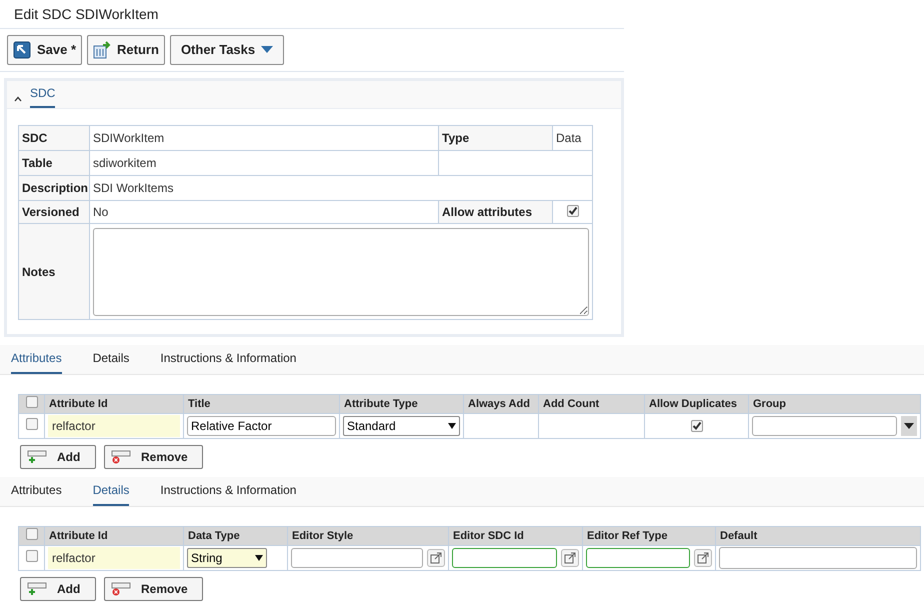 Image resolution: width=924 pixels, height=615 pixels. I want to click on column-header: Editor SDC Id, so click(515, 536).